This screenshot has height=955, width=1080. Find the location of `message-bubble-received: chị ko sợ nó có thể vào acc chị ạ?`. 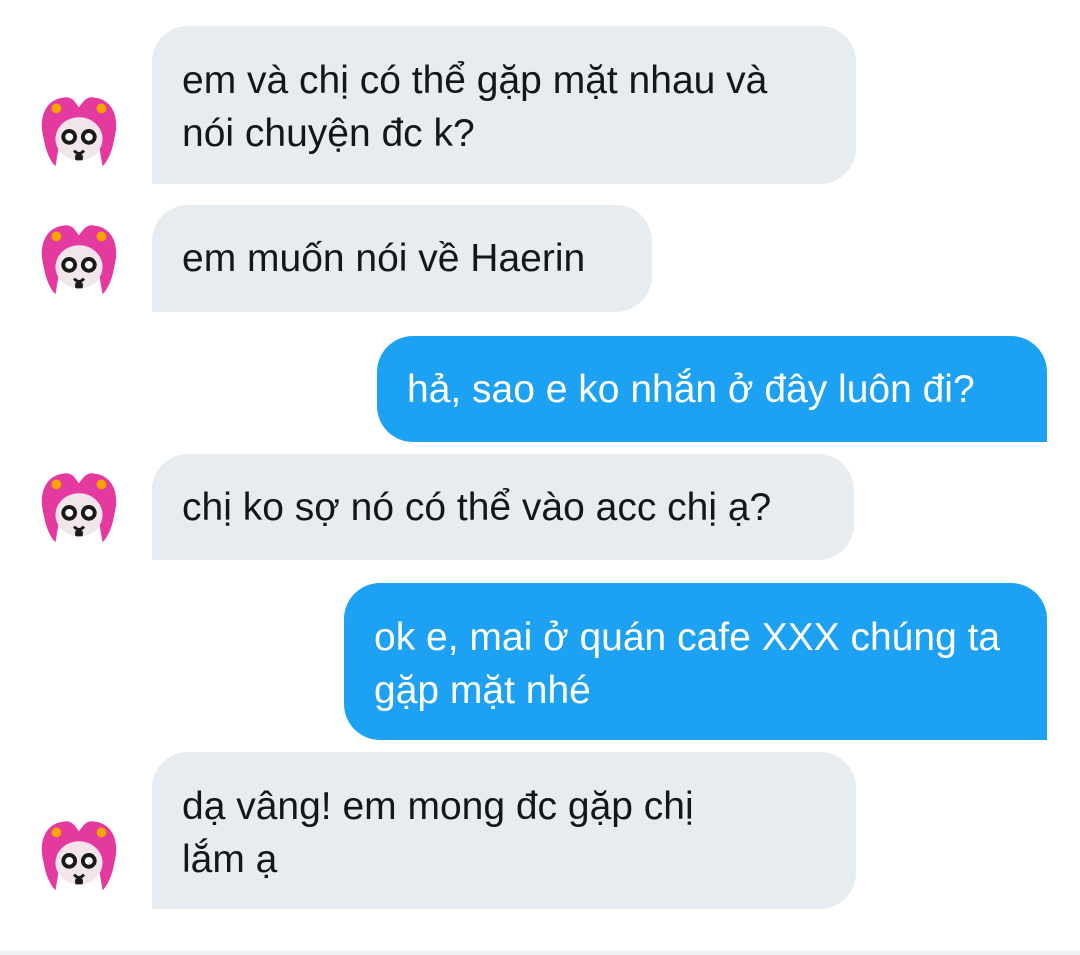

message-bubble-received: chị ko sợ nó có thể vào acc chị ạ? is located at coordinates (503, 507).